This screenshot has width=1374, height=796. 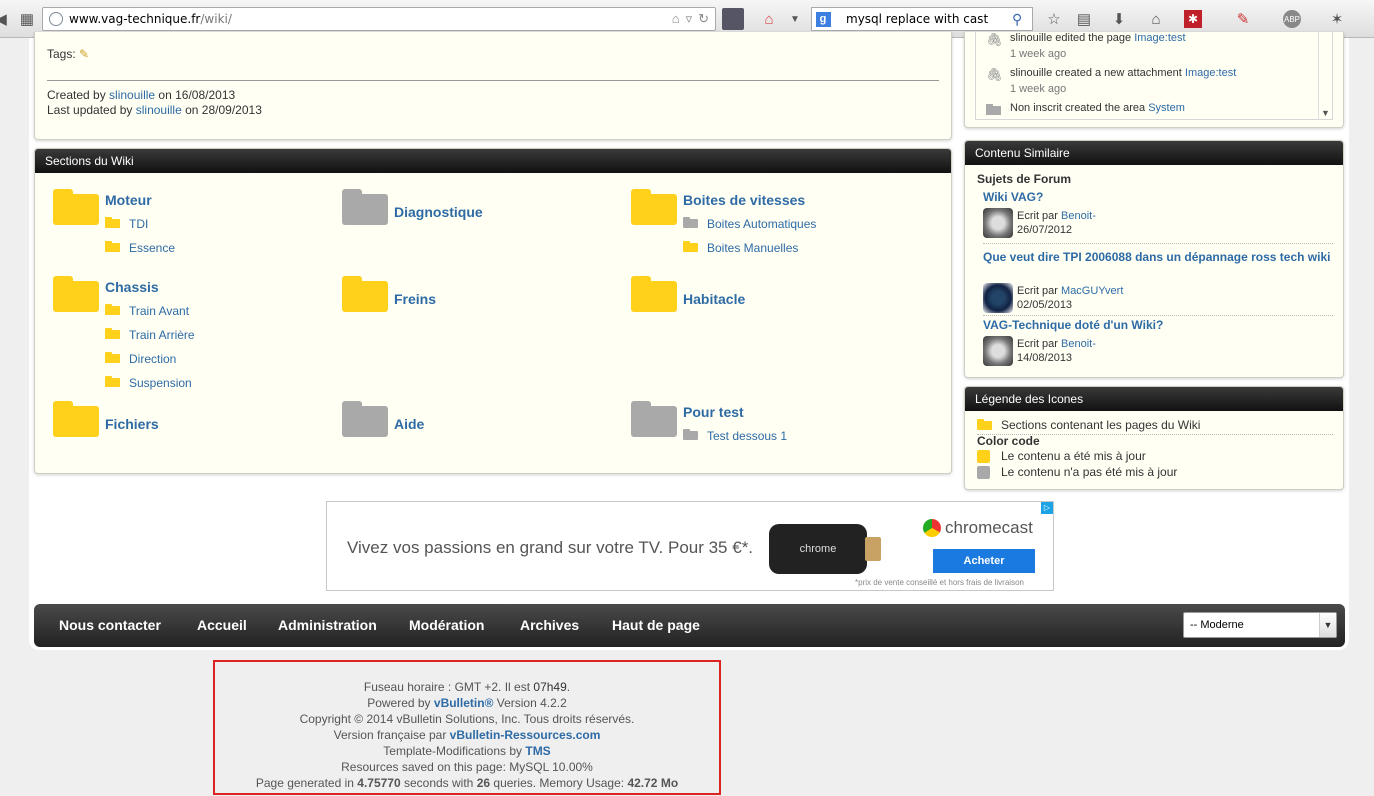 I want to click on icon-legend-header: Légende des Icones, so click(x=1154, y=399).